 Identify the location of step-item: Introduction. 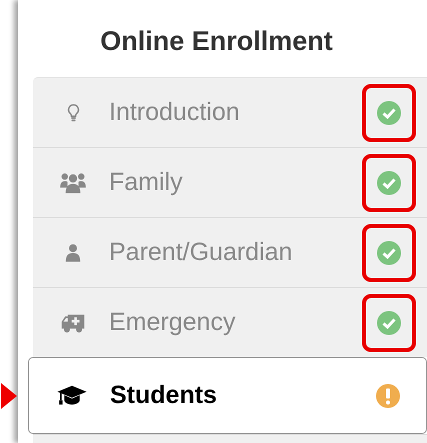
(230, 112).